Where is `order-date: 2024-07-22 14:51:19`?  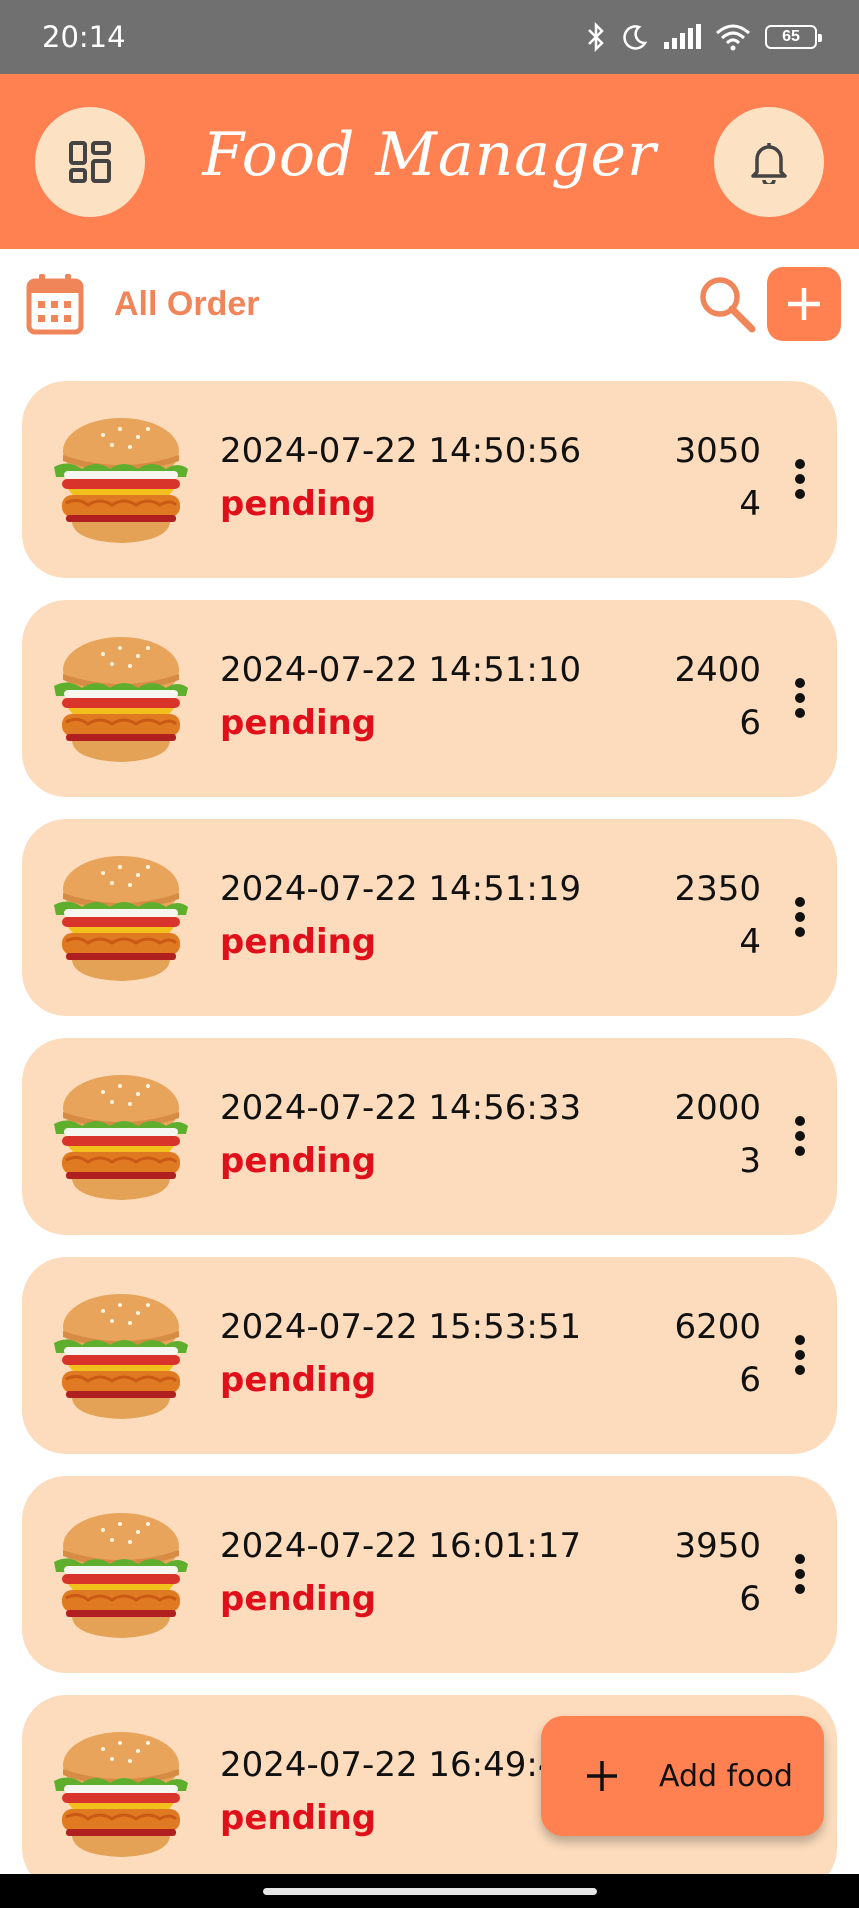 order-date: 2024-07-22 14:51:19 is located at coordinates (401, 889).